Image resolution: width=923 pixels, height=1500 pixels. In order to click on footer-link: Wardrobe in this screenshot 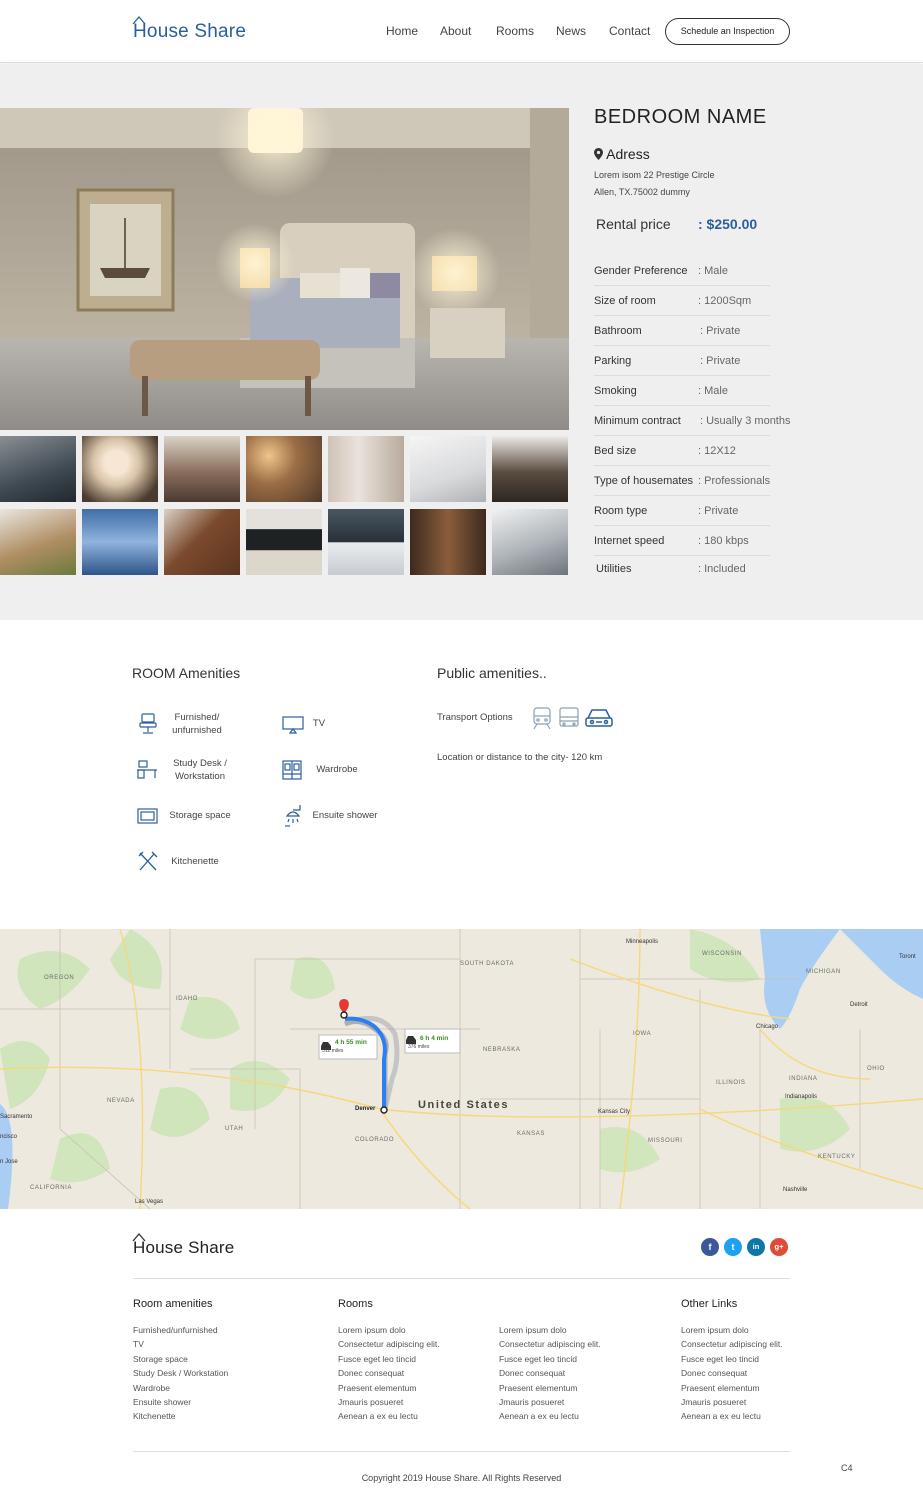, I will do `click(180, 1388)`.